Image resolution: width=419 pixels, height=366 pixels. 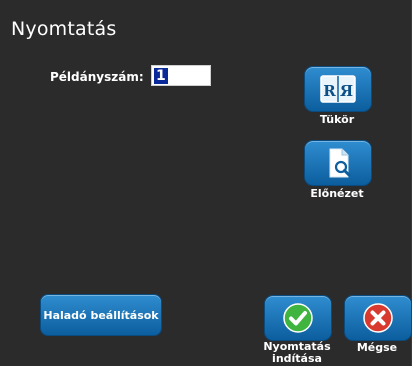 I want to click on cancel-label: Mégse, so click(x=377, y=347).